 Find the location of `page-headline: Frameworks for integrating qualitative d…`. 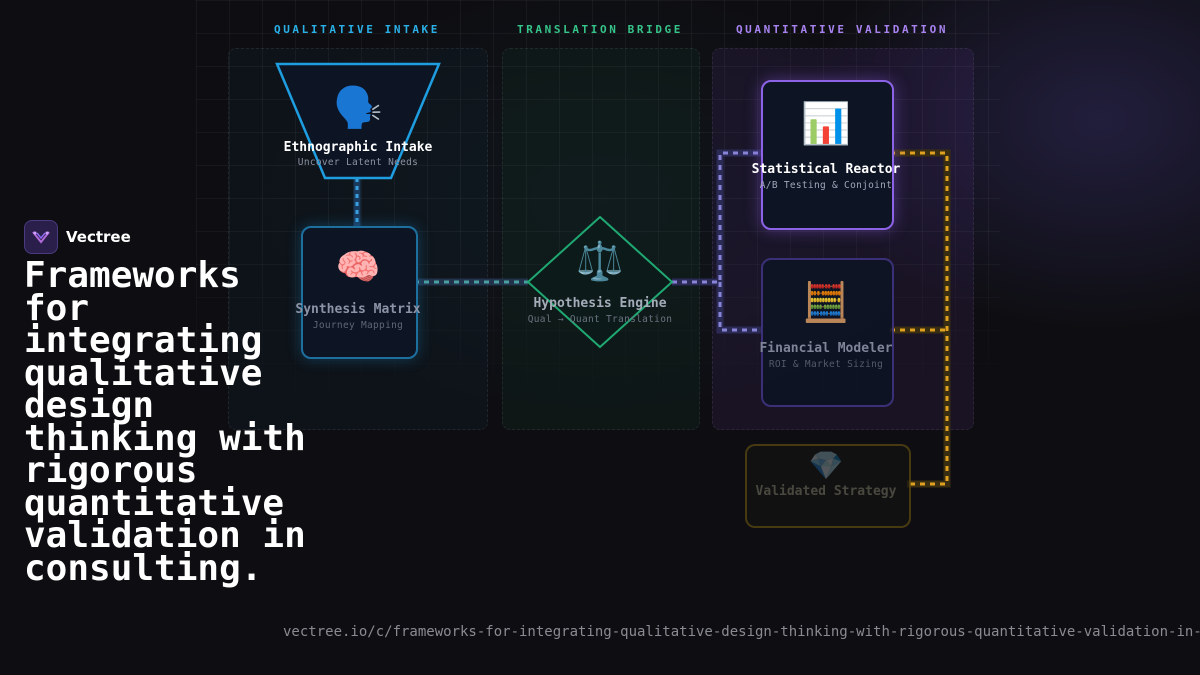

page-headline: Frameworks for integrating qualitative d… is located at coordinates (165, 422).